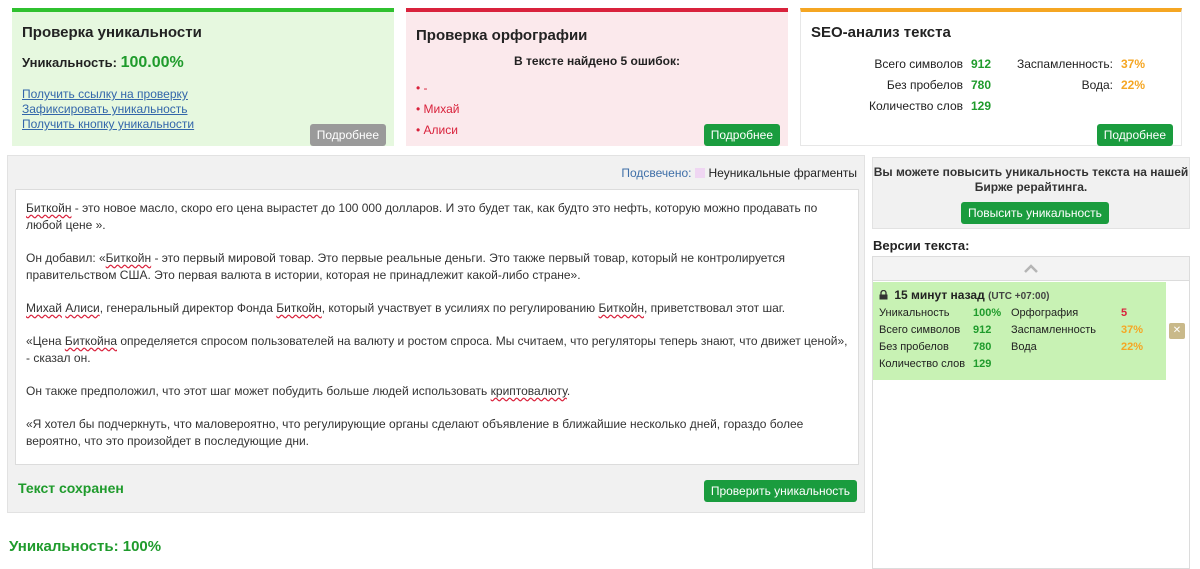 The width and height of the screenshot is (1200, 569). What do you see at coordinates (108, 94) in the screenshot?
I see `get-check-link: Получить ссылку на проверку` at bounding box center [108, 94].